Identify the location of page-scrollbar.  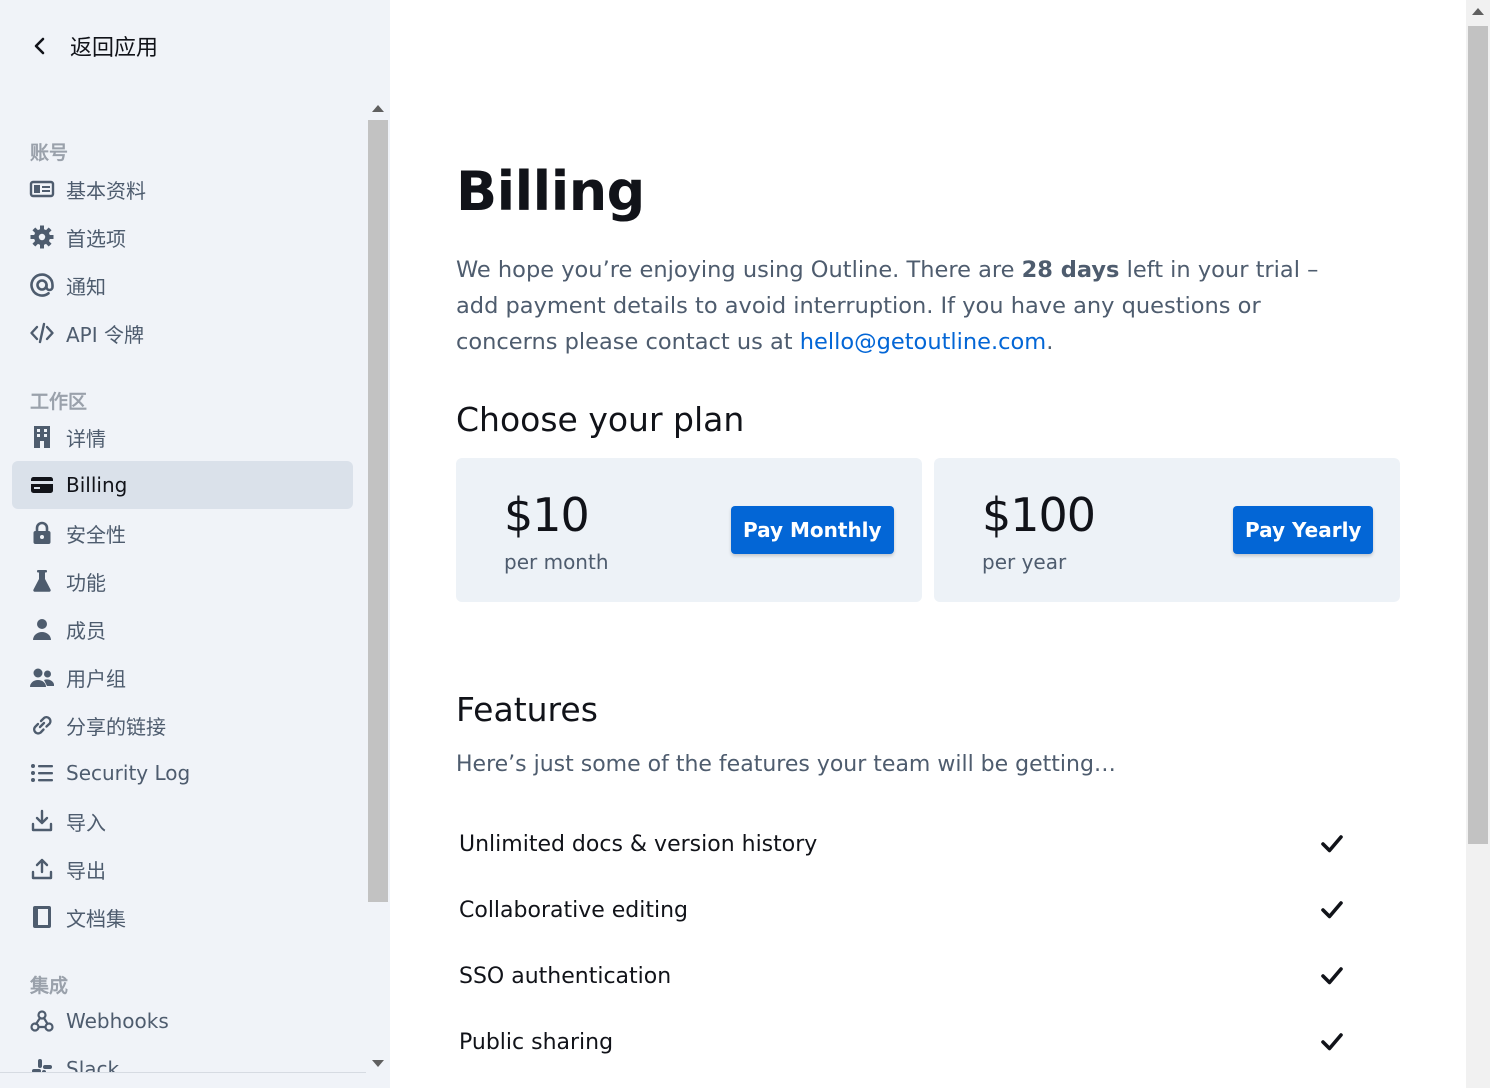
(1478, 544).